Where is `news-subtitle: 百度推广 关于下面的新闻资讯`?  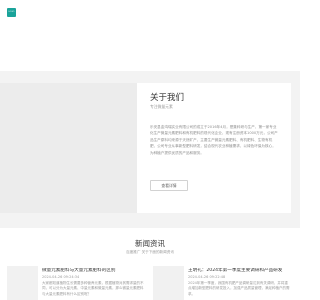 news-subtitle: 百度推广 关于下面的新闻资讯 is located at coordinates (150, 252).